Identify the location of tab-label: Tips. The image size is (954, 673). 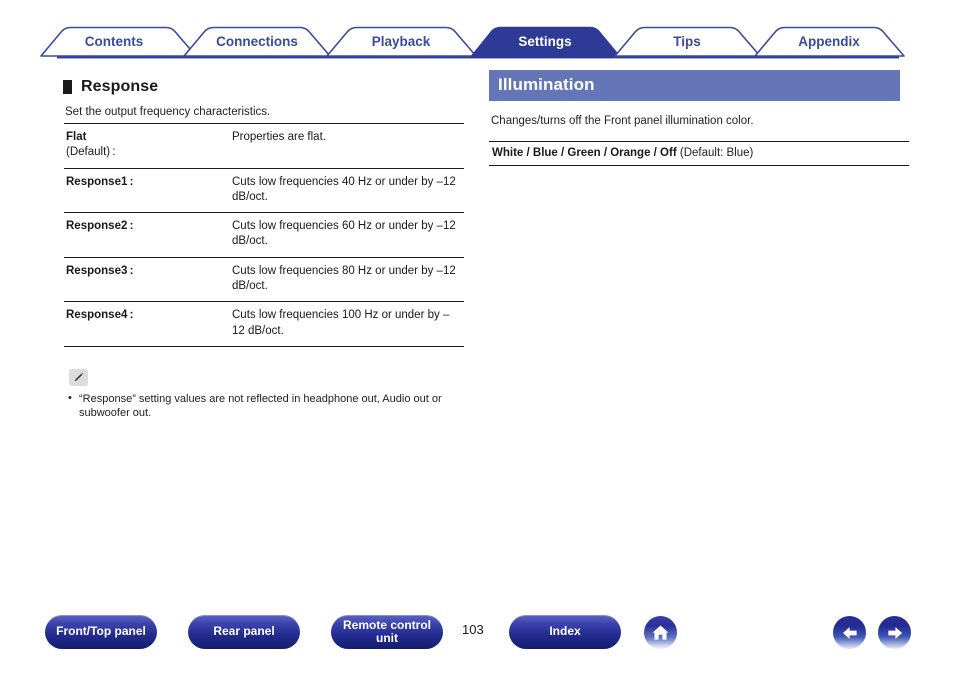
(687, 41).